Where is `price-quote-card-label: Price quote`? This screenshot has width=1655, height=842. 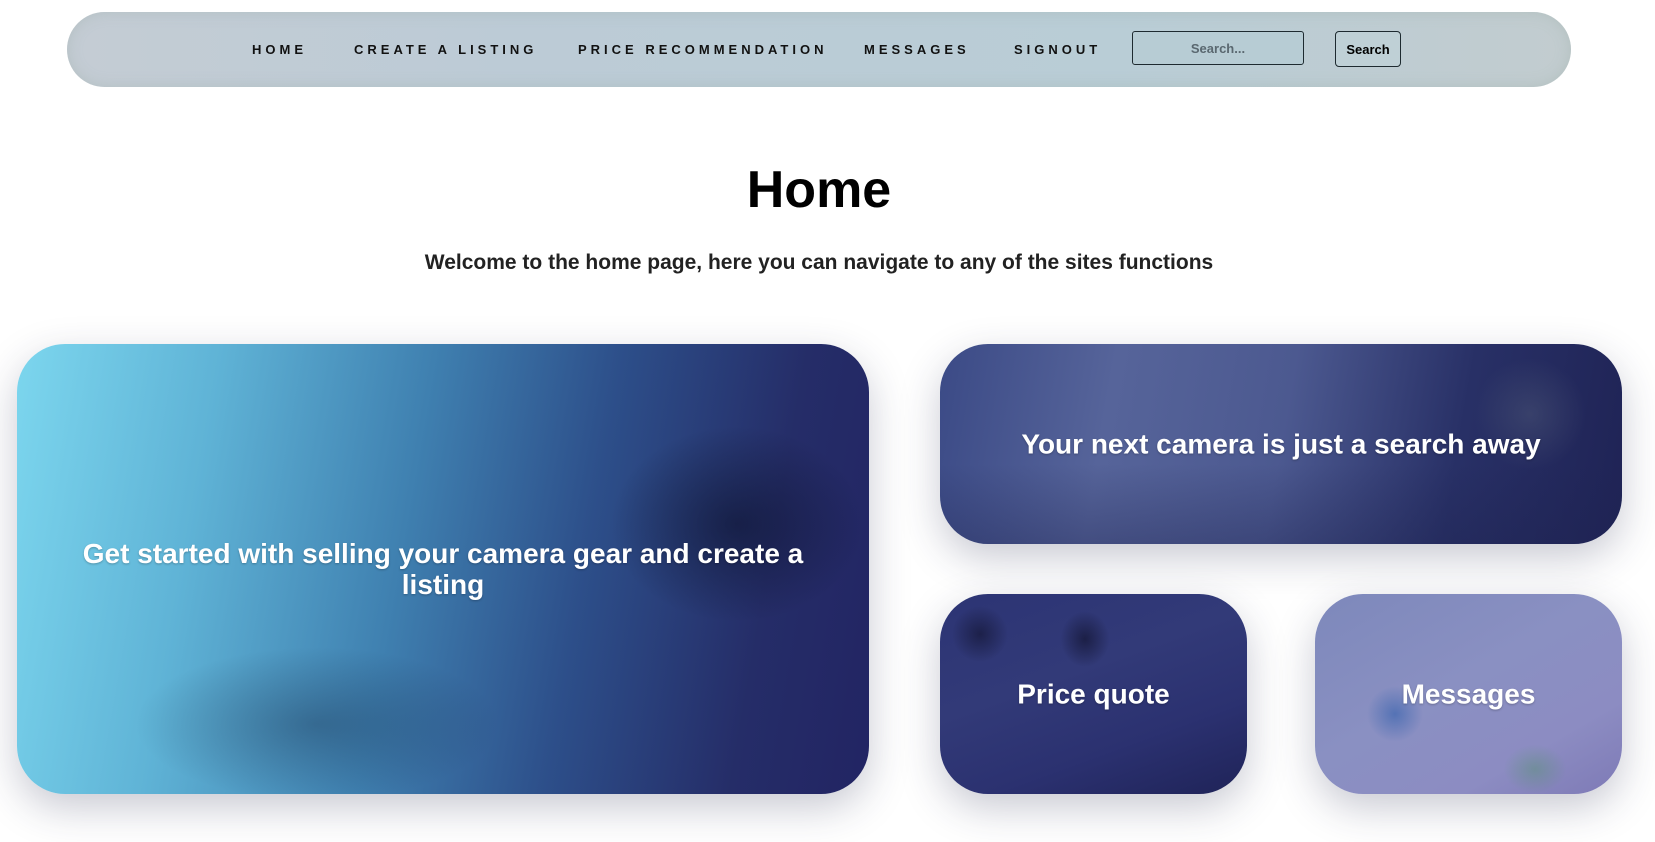 price-quote-card-label: Price quote is located at coordinates (1093, 694).